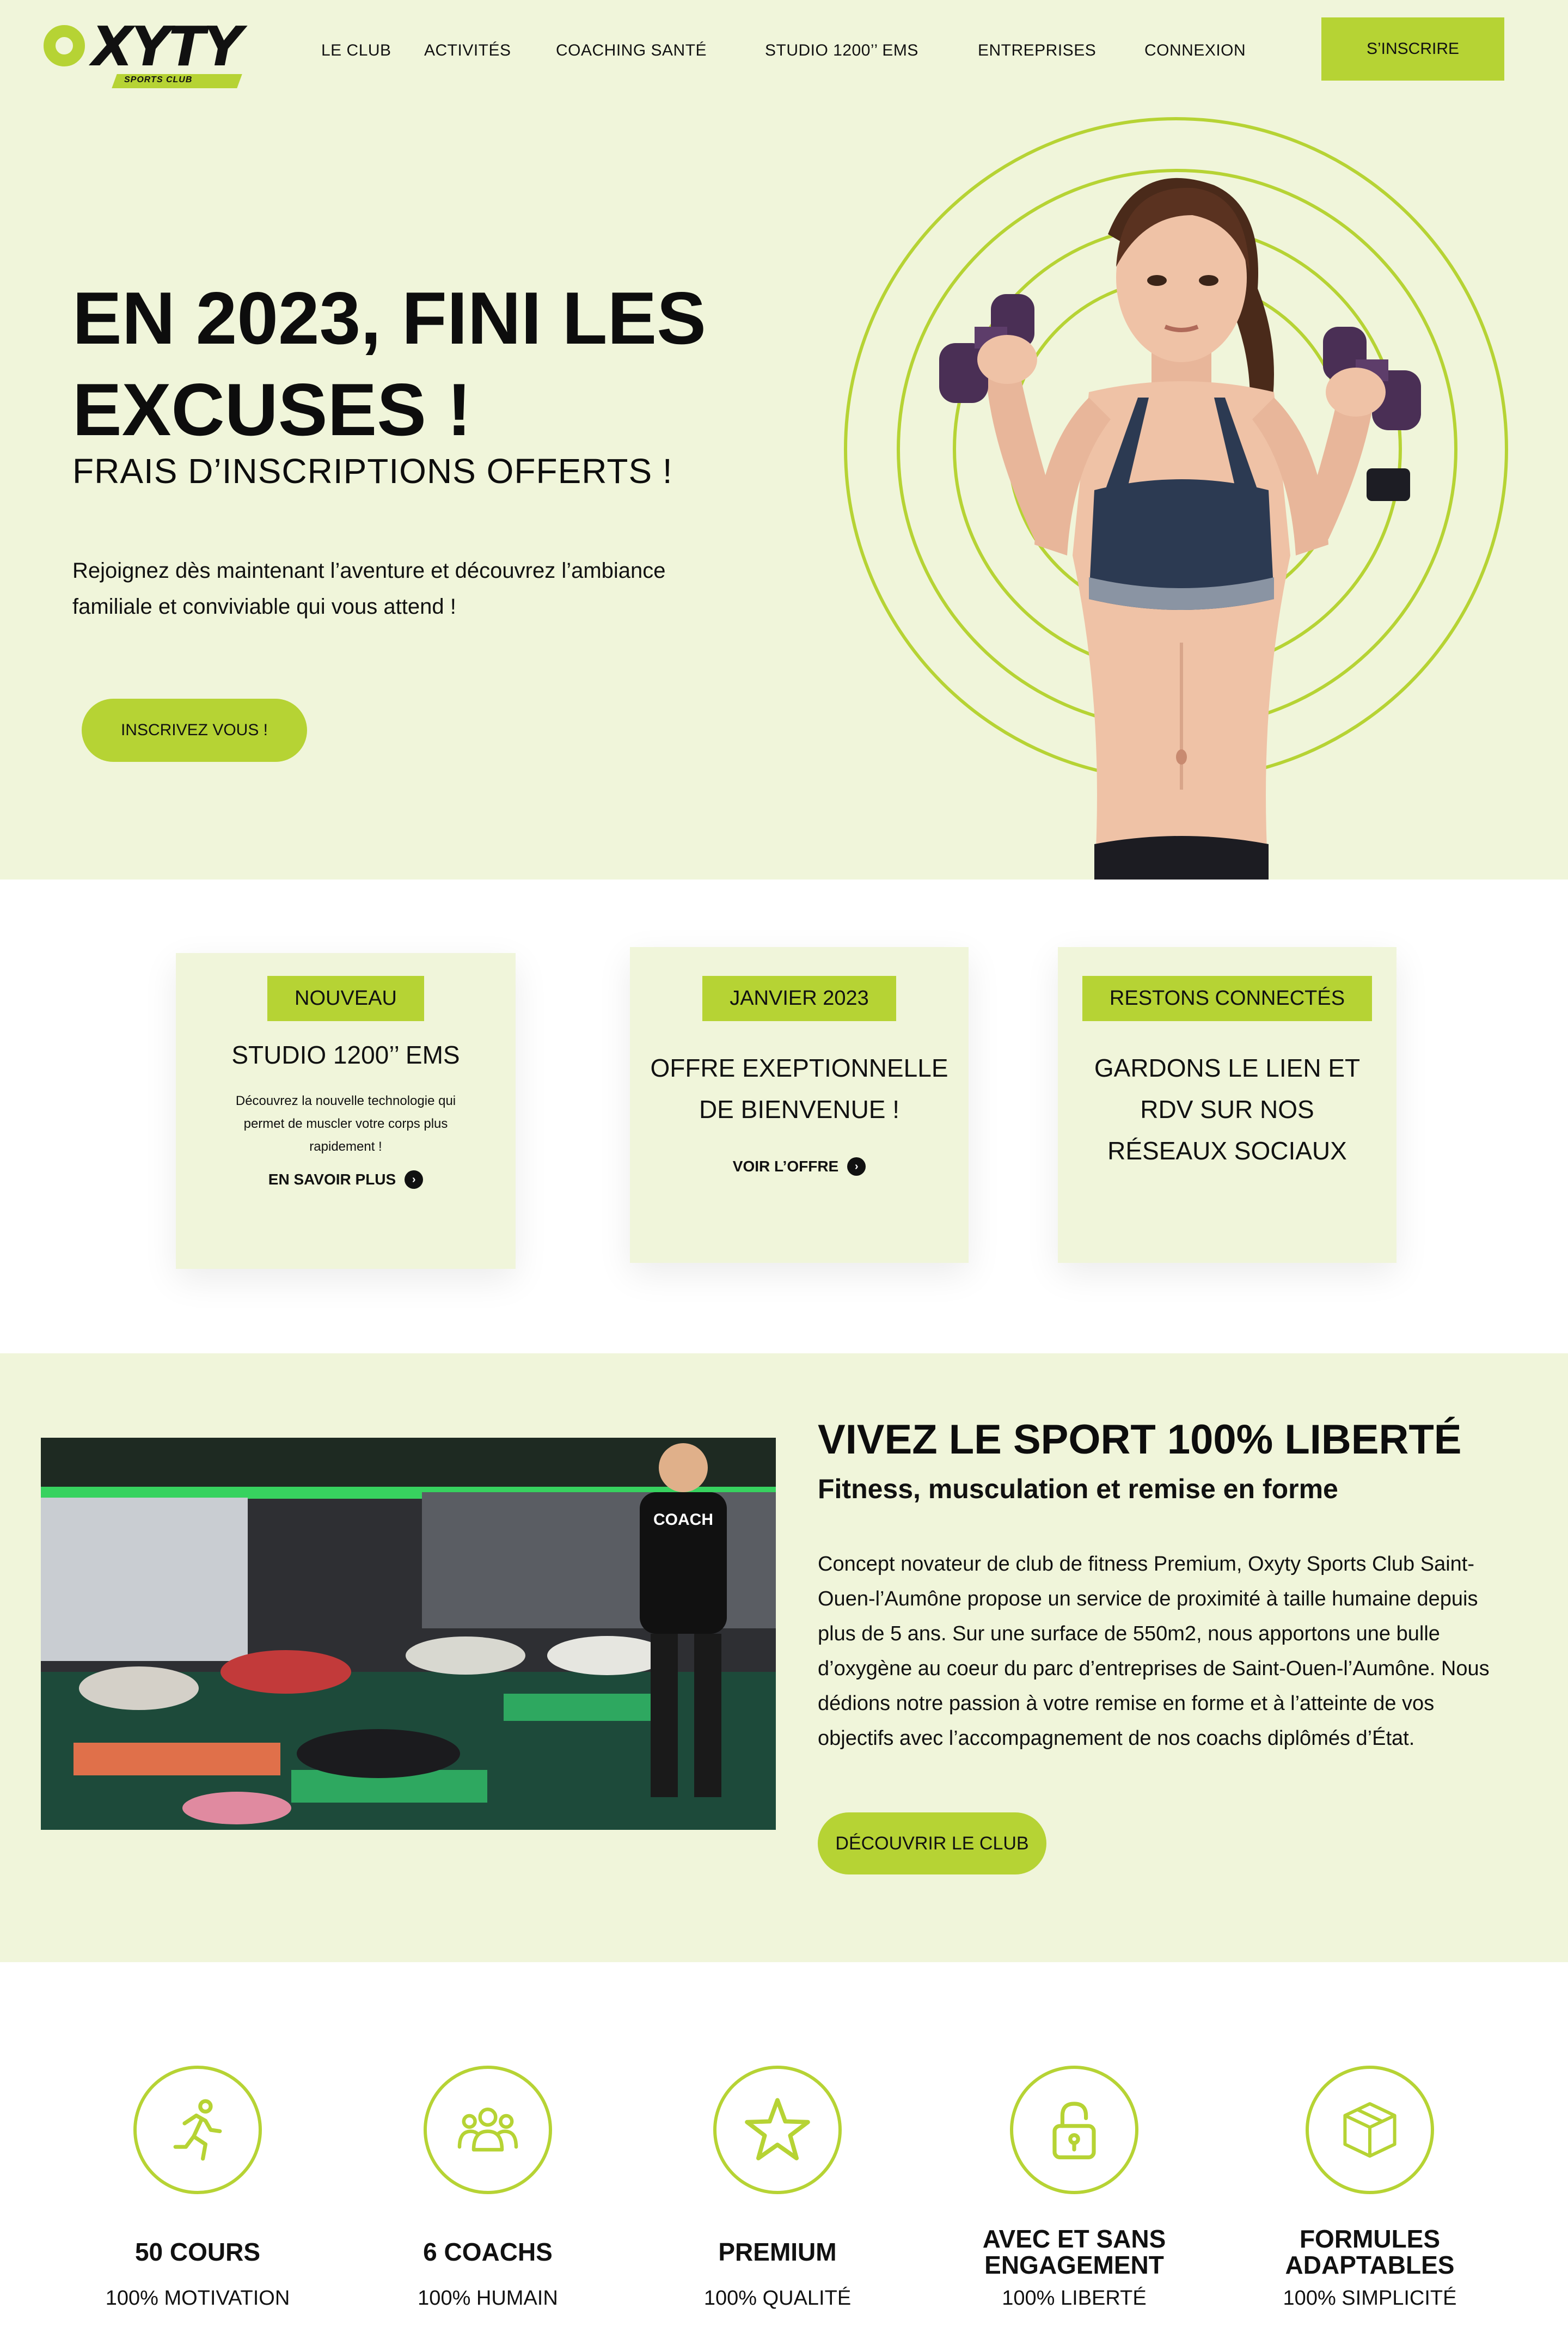 The width and height of the screenshot is (1568, 2351). Describe the element at coordinates (488, 2252) in the screenshot. I see `feature-title: 6 COACHS` at that location.